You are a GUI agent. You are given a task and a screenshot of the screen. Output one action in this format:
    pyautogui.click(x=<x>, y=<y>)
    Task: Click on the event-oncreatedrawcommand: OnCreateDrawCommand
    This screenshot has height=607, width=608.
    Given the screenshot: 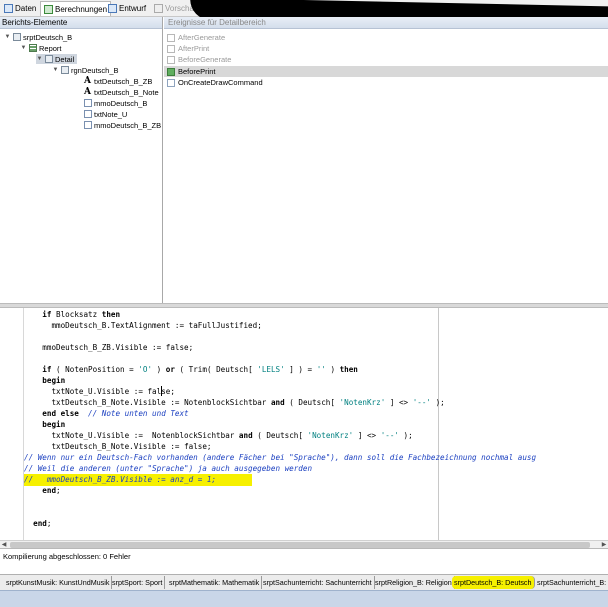 What is the action you would take?
    pyautogui.click(x=386, y=82)
    